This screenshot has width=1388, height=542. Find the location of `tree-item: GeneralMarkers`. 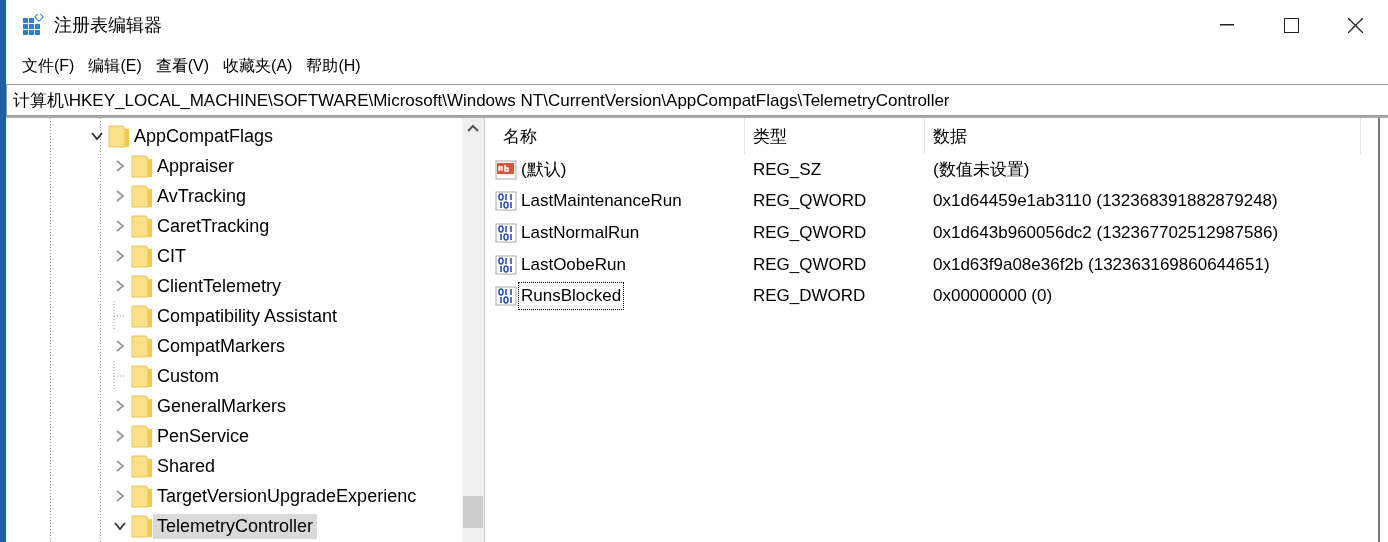

tree-item: GeneralMarkers is located at coordinates (222, 406).